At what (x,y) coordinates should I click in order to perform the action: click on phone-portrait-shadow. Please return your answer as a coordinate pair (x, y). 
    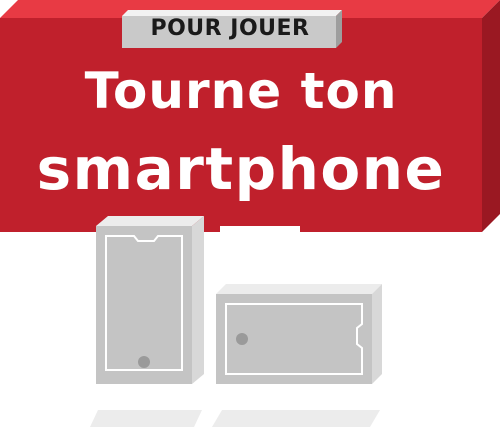
    Looking at the image, I should click on (146, 418).